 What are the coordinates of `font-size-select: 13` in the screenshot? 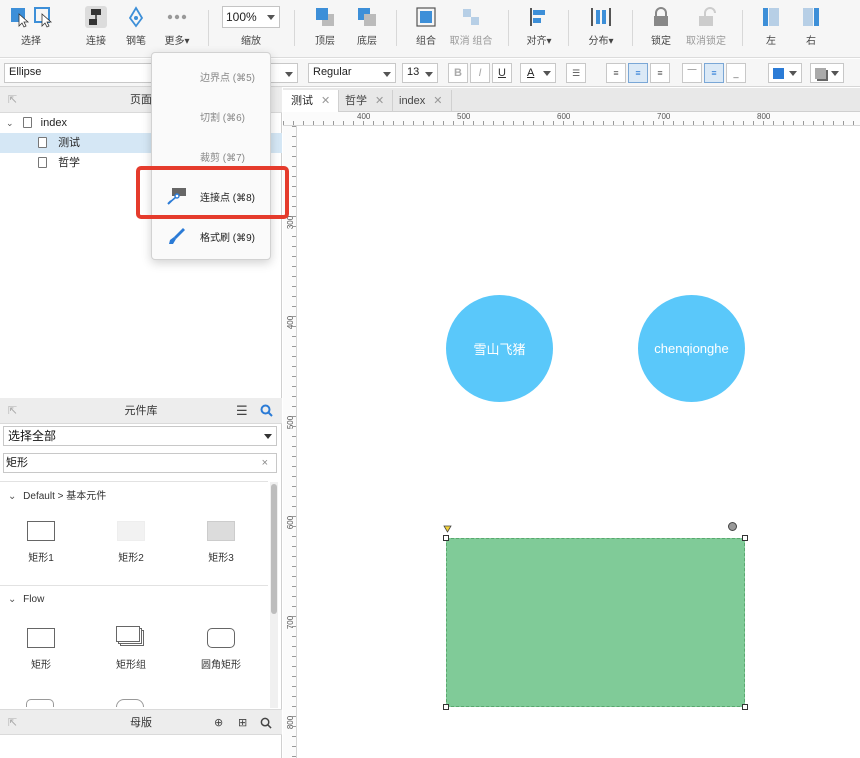 It's located at (420, 73).